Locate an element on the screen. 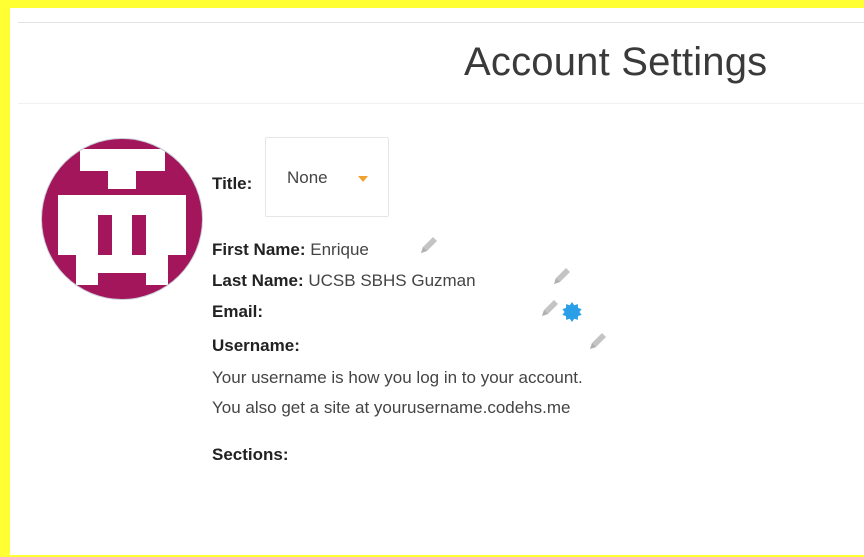  caret-down-icon is located at coordinates (363, 179).